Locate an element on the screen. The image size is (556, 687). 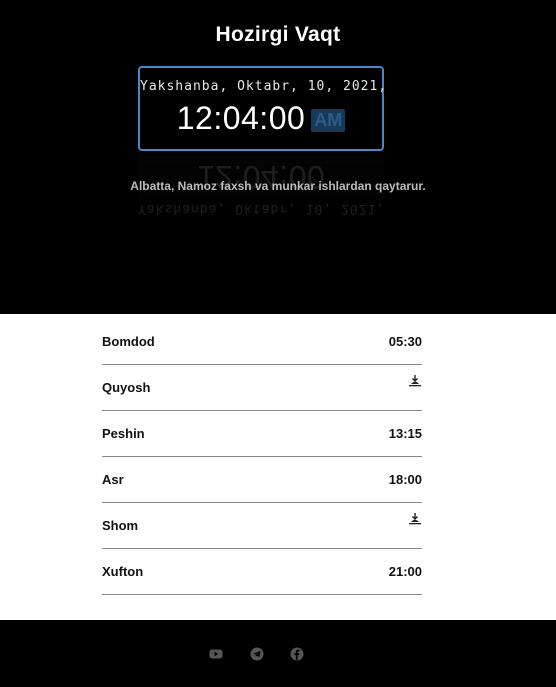
page-title: Hozirgi Vaqt is located at coordinates (278, 34).